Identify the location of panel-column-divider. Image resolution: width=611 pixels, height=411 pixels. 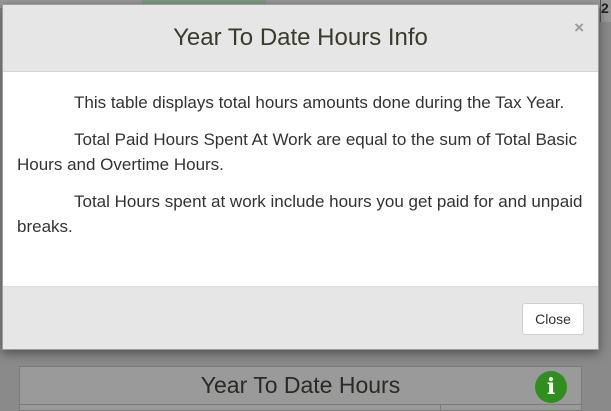
(440, 407).